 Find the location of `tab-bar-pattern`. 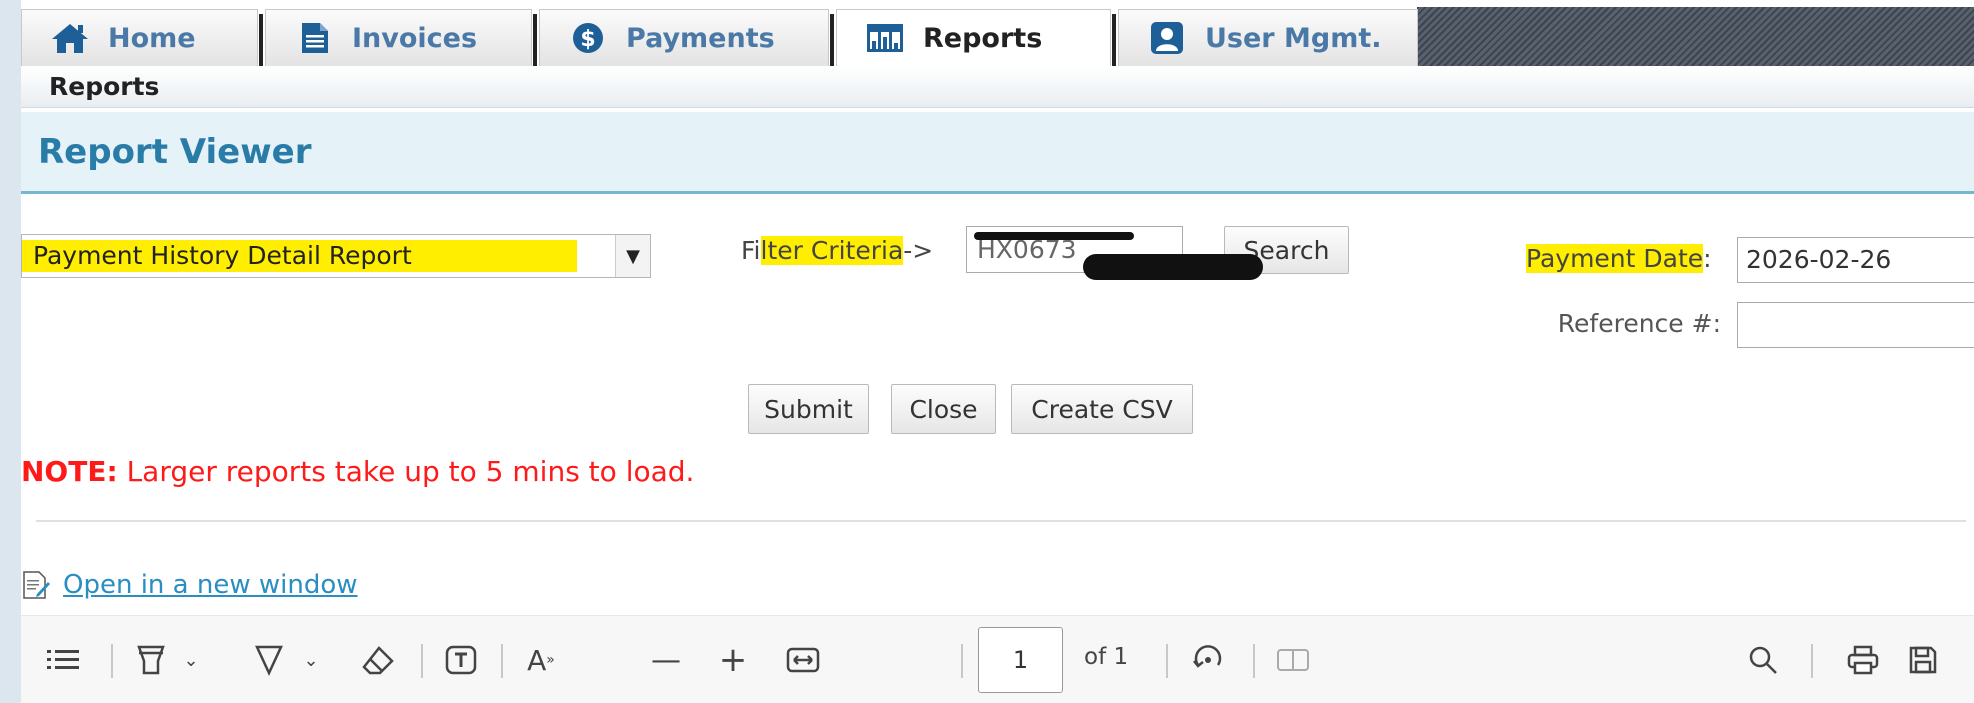

tab-bar-pattern is located at coordinates (1695, 36).